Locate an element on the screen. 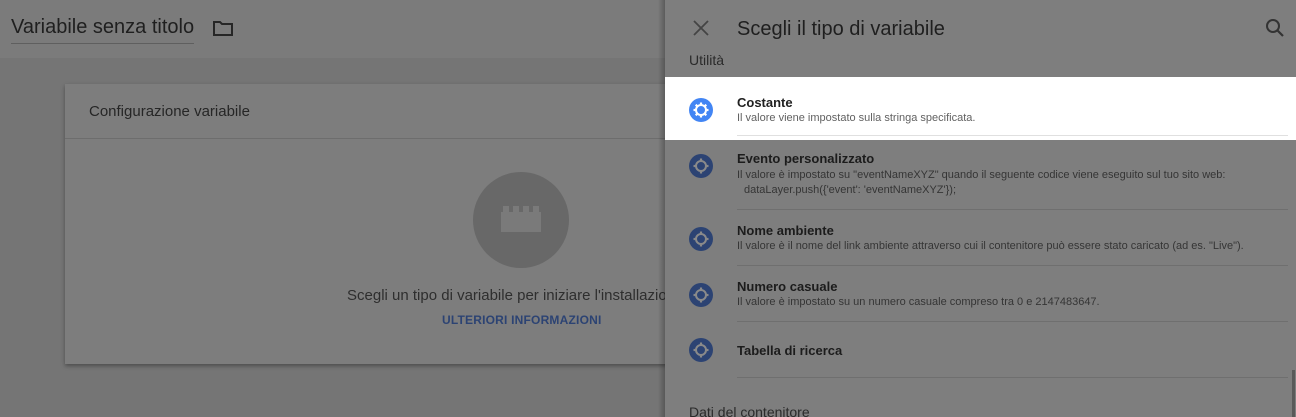 Image resolution: width=1296 pixels, height=417 pixels. section-header-utilities: Utilità is located at coordinates (707, 60).